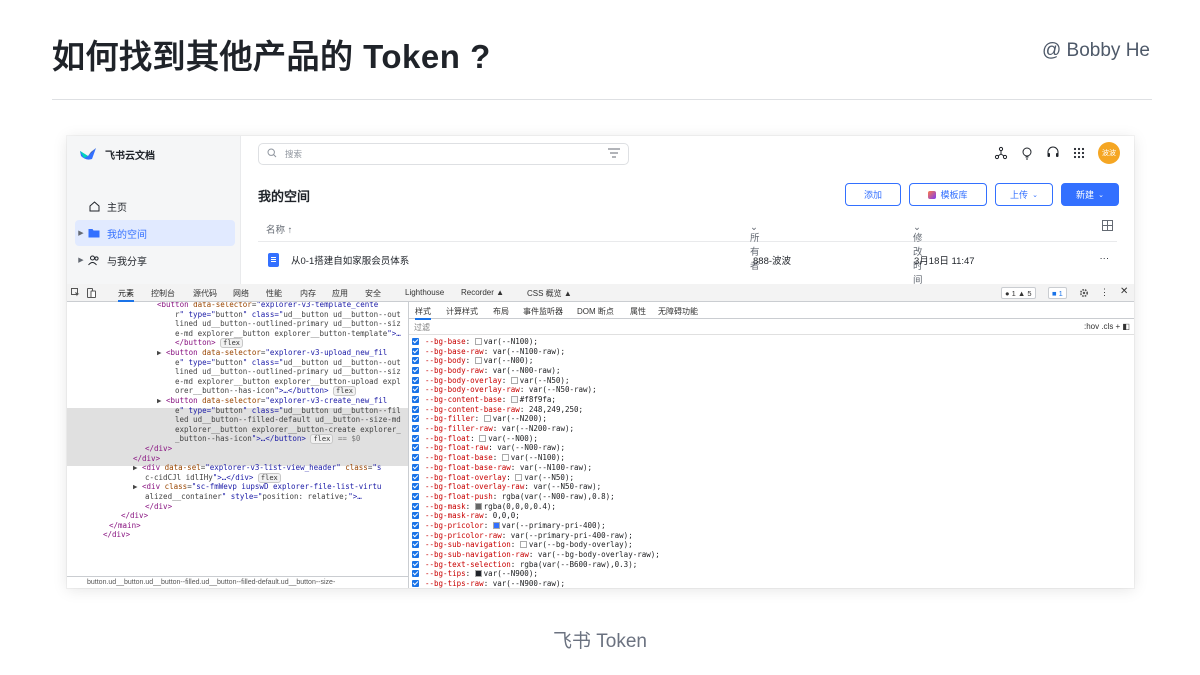 The image size is (1200, 675). Describe the element at coordinates (350, 260) in the screenshot. I see `file-name: 从0-1搭建自如家服会员体系` at that location.